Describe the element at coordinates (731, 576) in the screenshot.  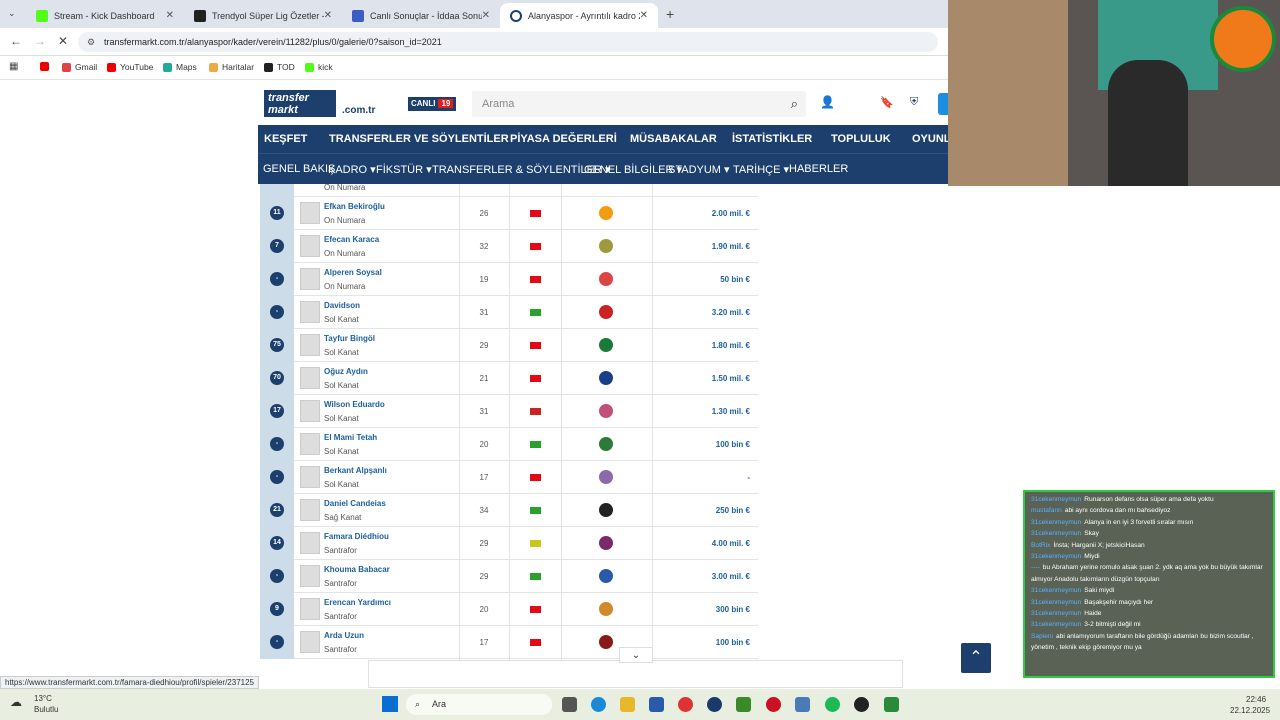
I see `market-value: 3.00 mil. €` at that location.